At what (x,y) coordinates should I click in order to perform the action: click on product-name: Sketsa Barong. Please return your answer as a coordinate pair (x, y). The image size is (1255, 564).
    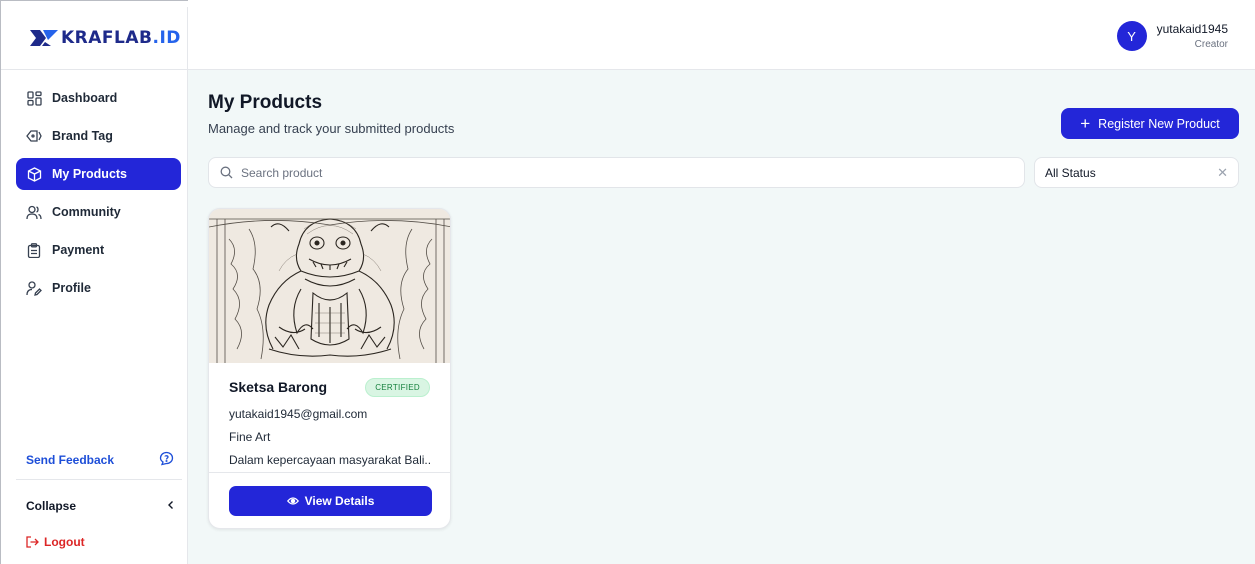
    Looking at the image, I should click on (278, 387).